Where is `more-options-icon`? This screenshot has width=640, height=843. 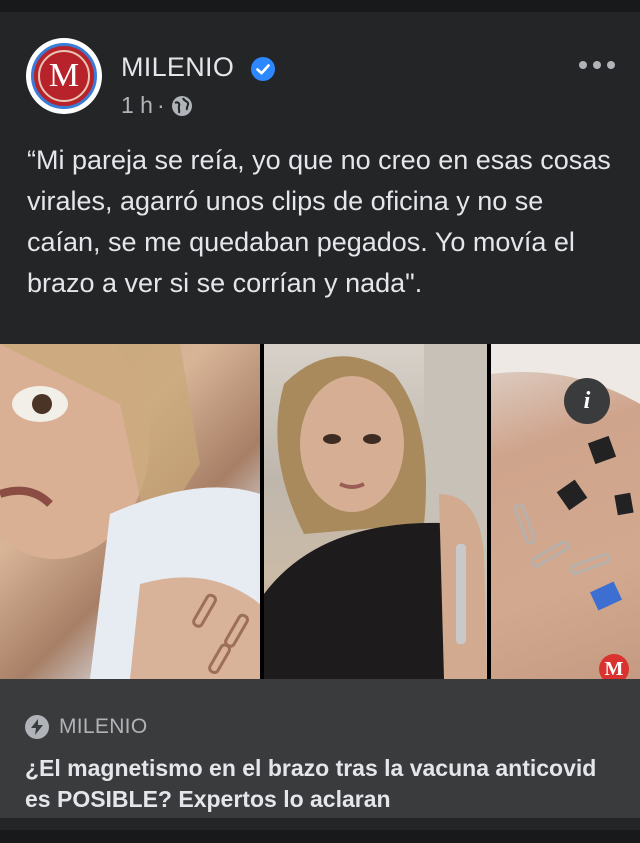 more-options-icon is located at coordinates (597, 65).